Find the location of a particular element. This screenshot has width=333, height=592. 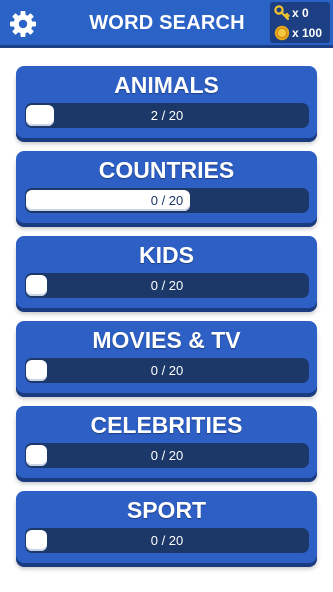

category-card-animals: ANIMALS 2 / 20 is located at coordinates (166, 102).